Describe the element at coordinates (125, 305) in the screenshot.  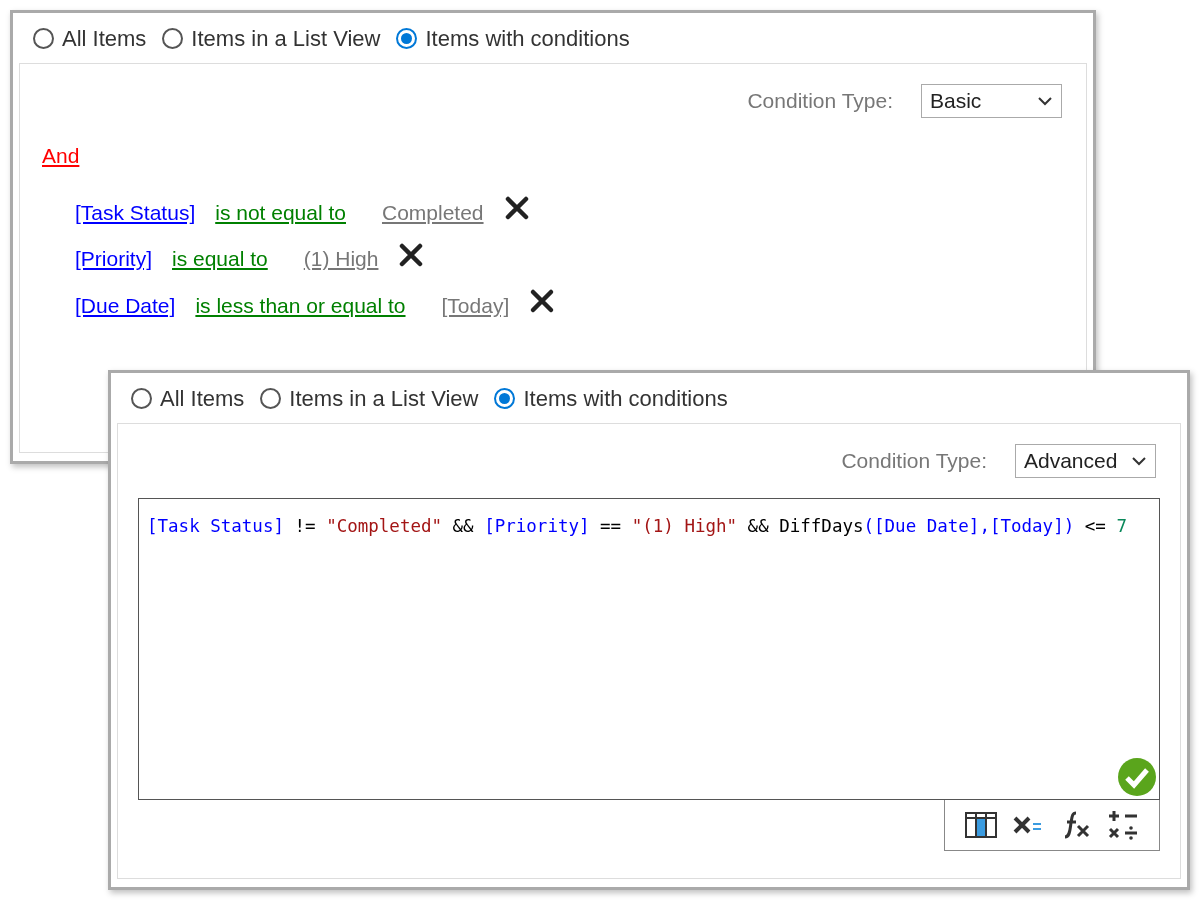
I see `field-link: [Due Date]` at that location.